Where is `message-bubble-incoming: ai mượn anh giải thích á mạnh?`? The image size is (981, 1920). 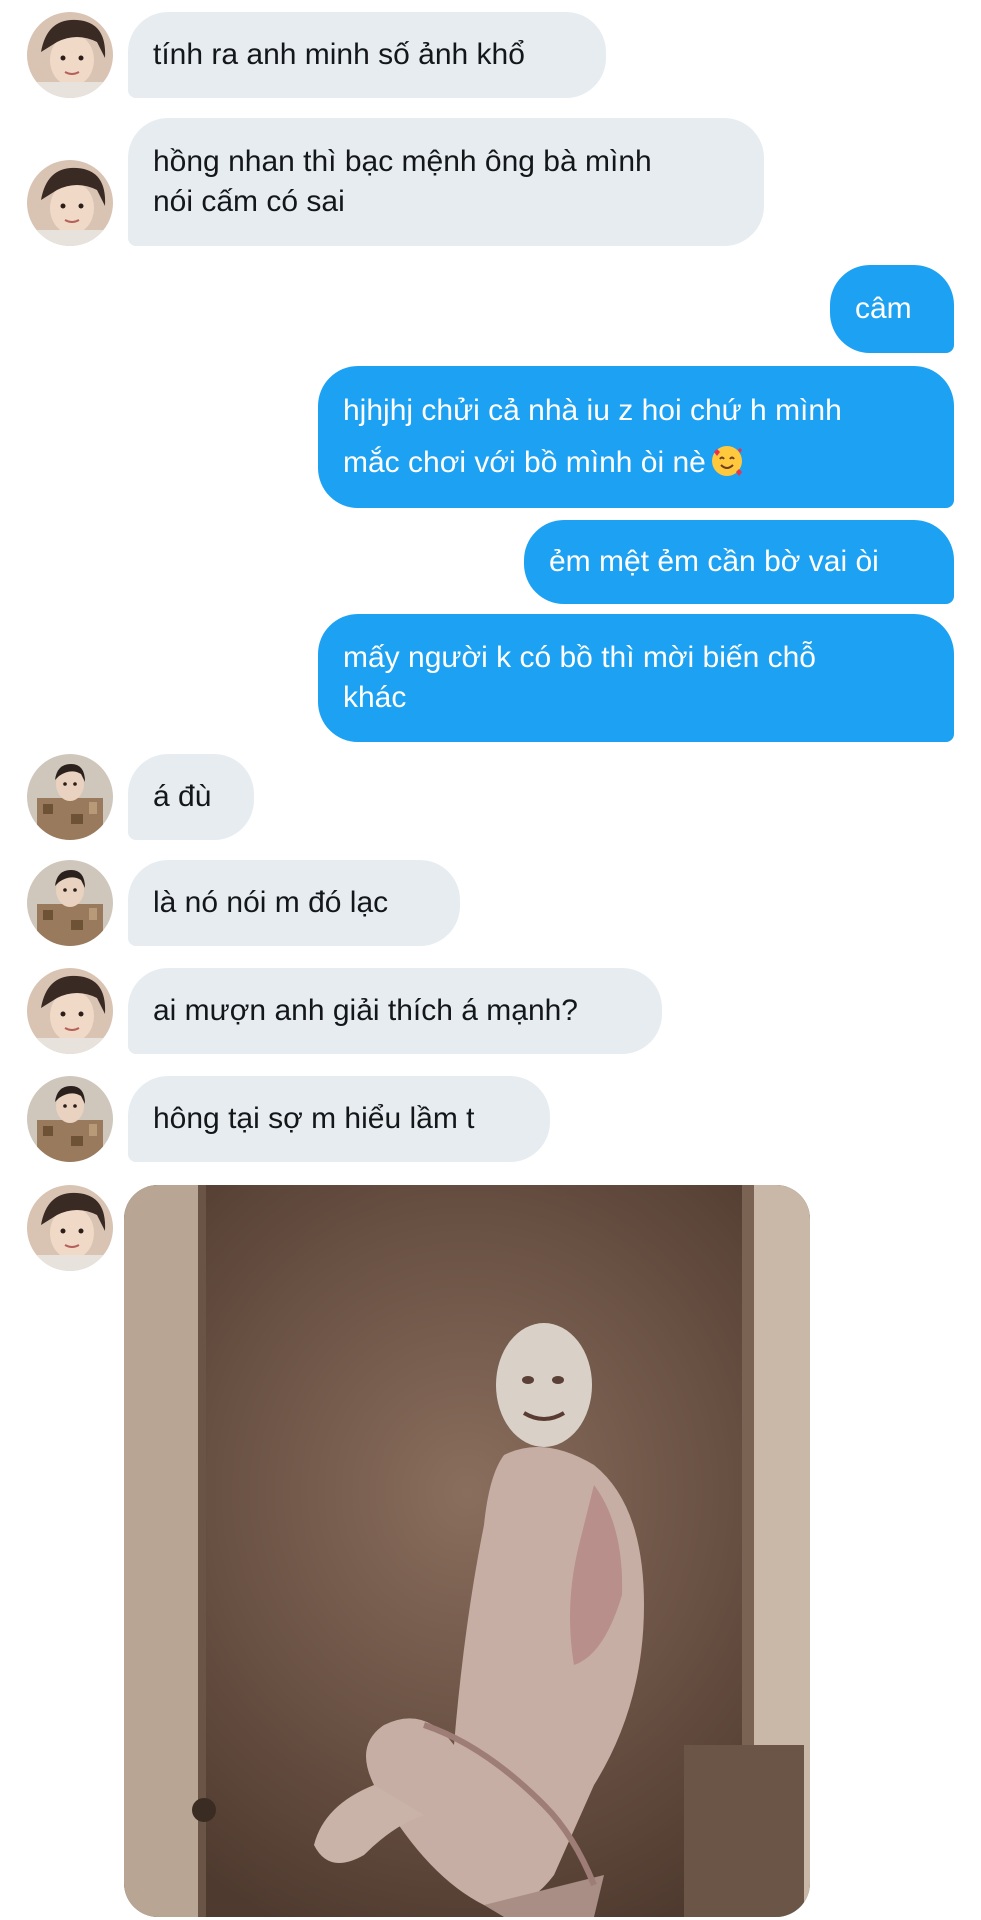
message-bubble-incoming: ai mượn anh giải thích á mạnh? is located at coordinates (395, 1011).